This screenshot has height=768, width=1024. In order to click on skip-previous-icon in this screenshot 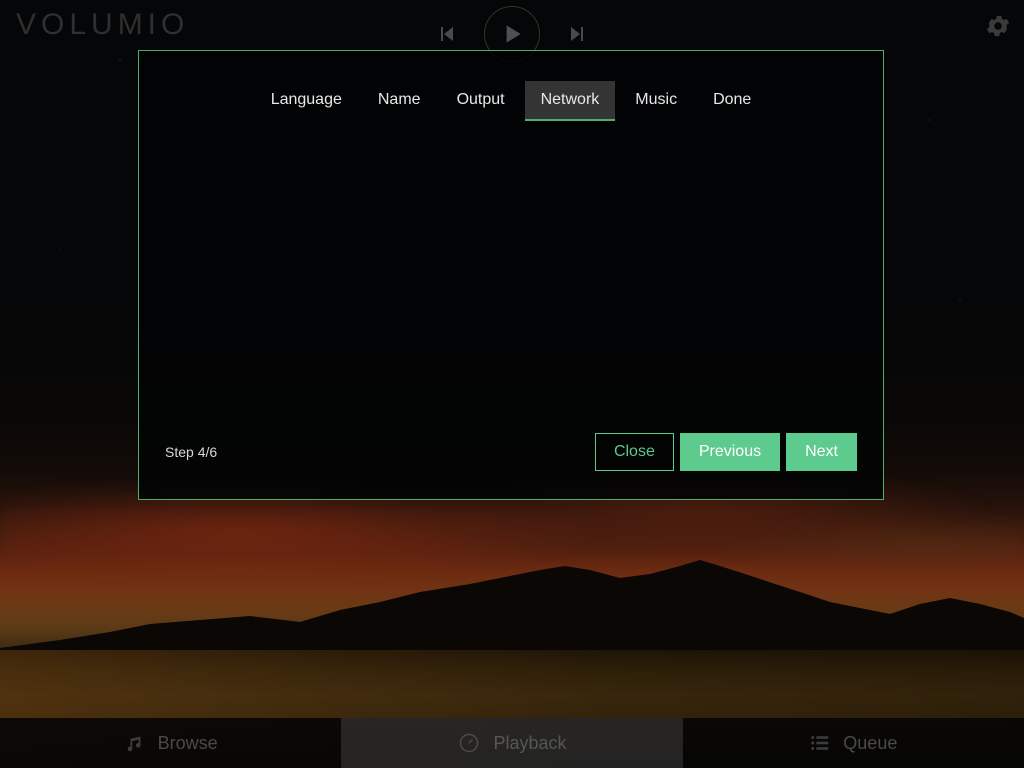, I will do `click(446, 34)`.